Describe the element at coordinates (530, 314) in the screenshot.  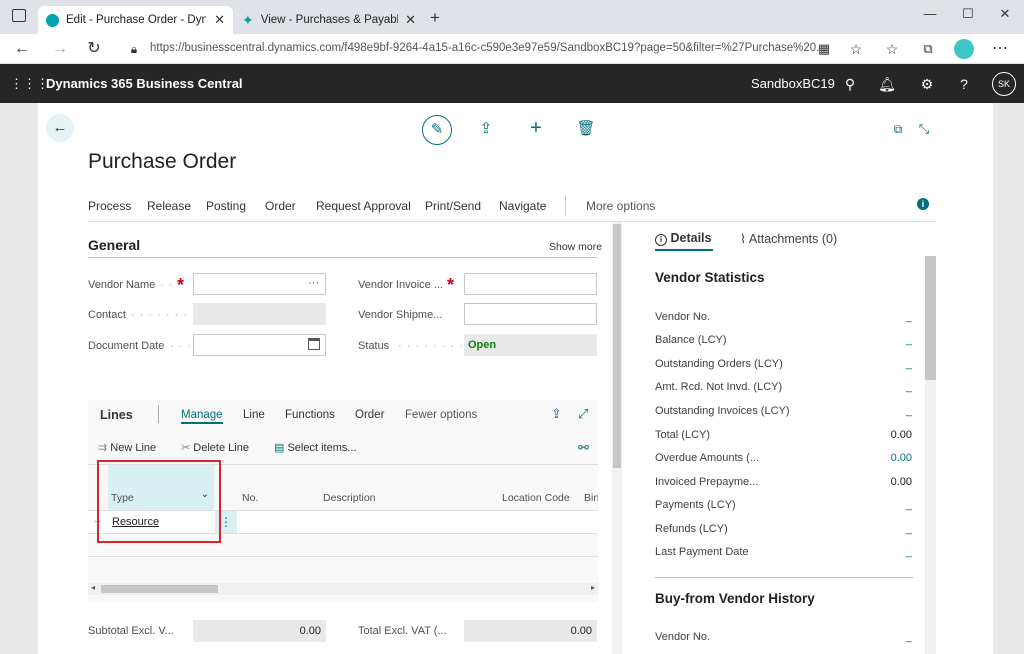
I see `vendor-shipment-no-field` at that location.